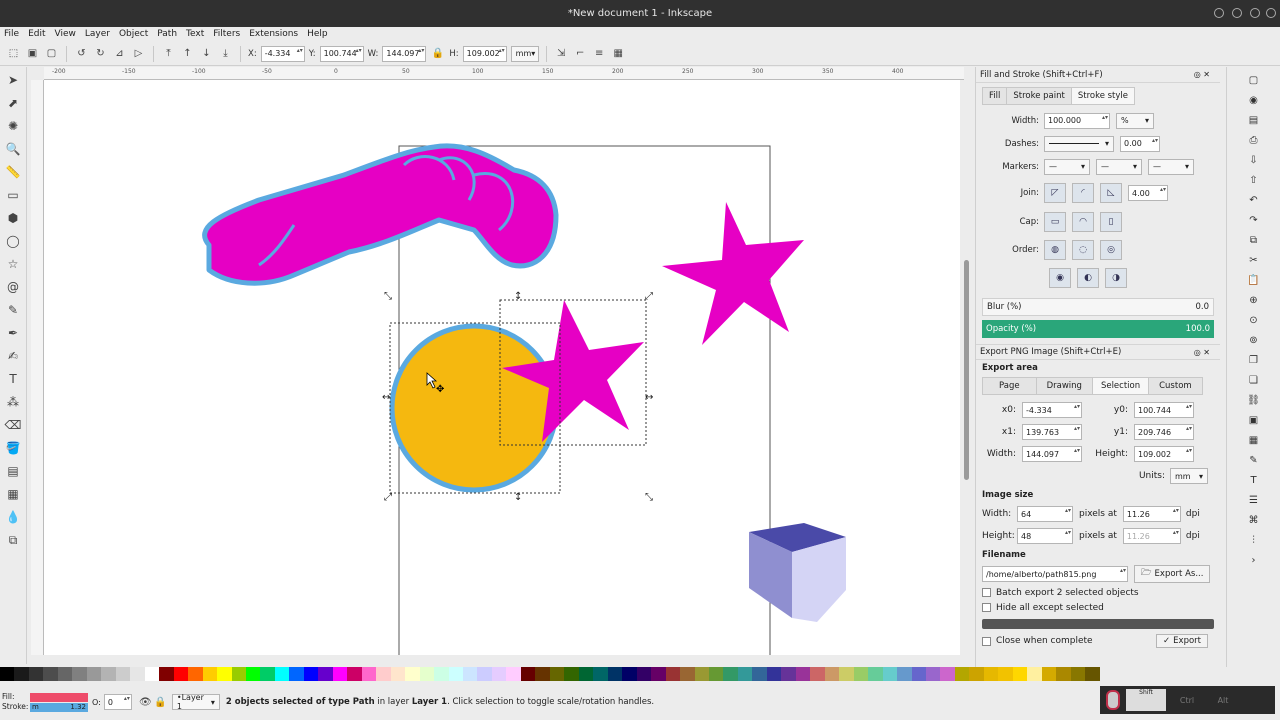 This screenshot has height=720, width=1280. Describe the element at coordinates (59, 697) in the screenshot. I see `fill-swatch` at that location.